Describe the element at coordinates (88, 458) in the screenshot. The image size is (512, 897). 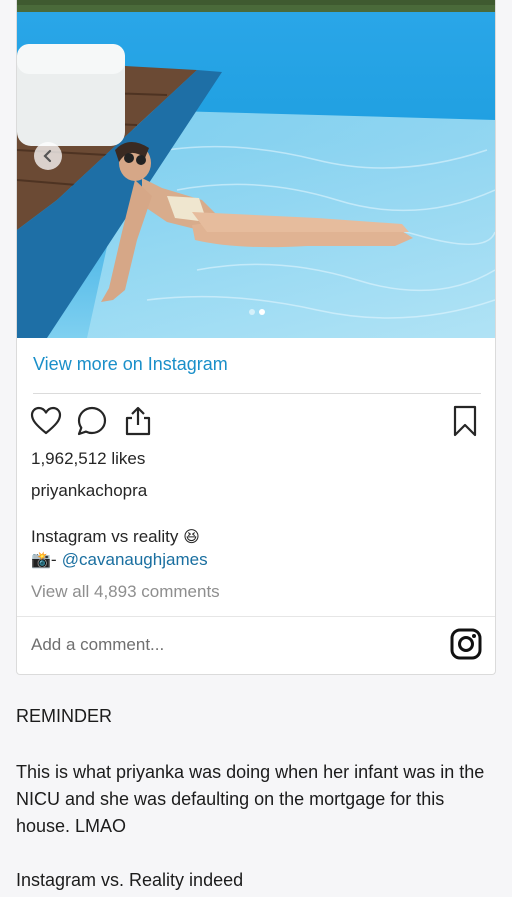
I see `like-count: 1,962,512 likes` at that location.